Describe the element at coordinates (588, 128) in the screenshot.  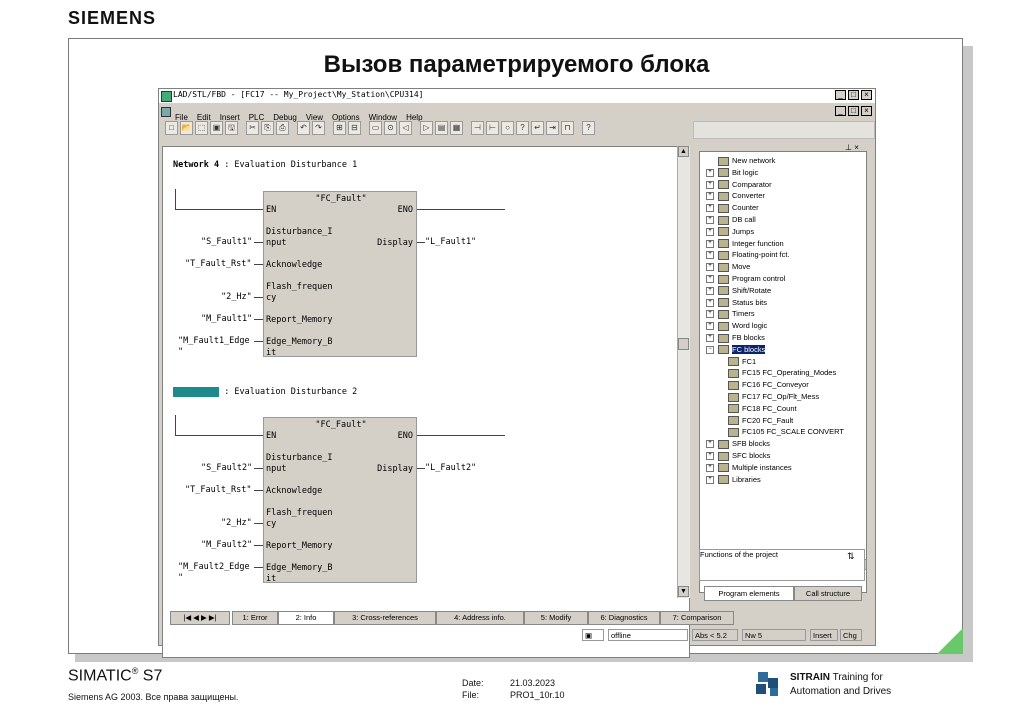
I see `help-icon: ?` at that location.